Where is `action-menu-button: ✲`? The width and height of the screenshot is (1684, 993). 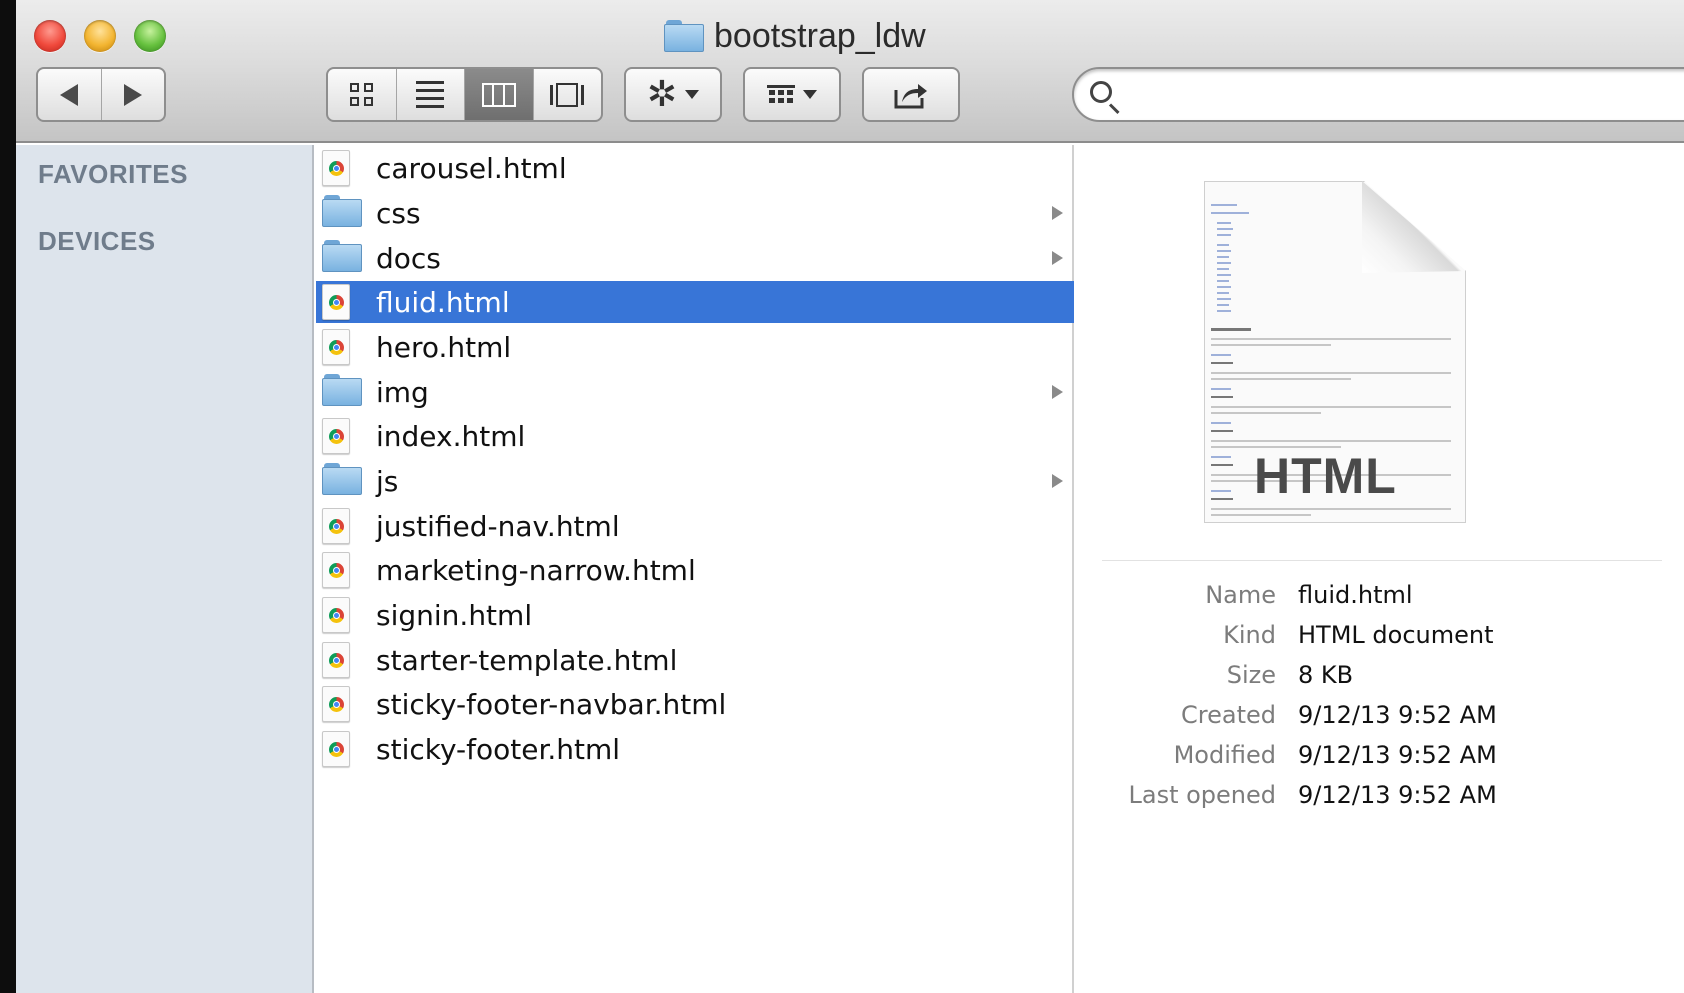 action-menu-button: ✲ is located at coordinates (673, 94).